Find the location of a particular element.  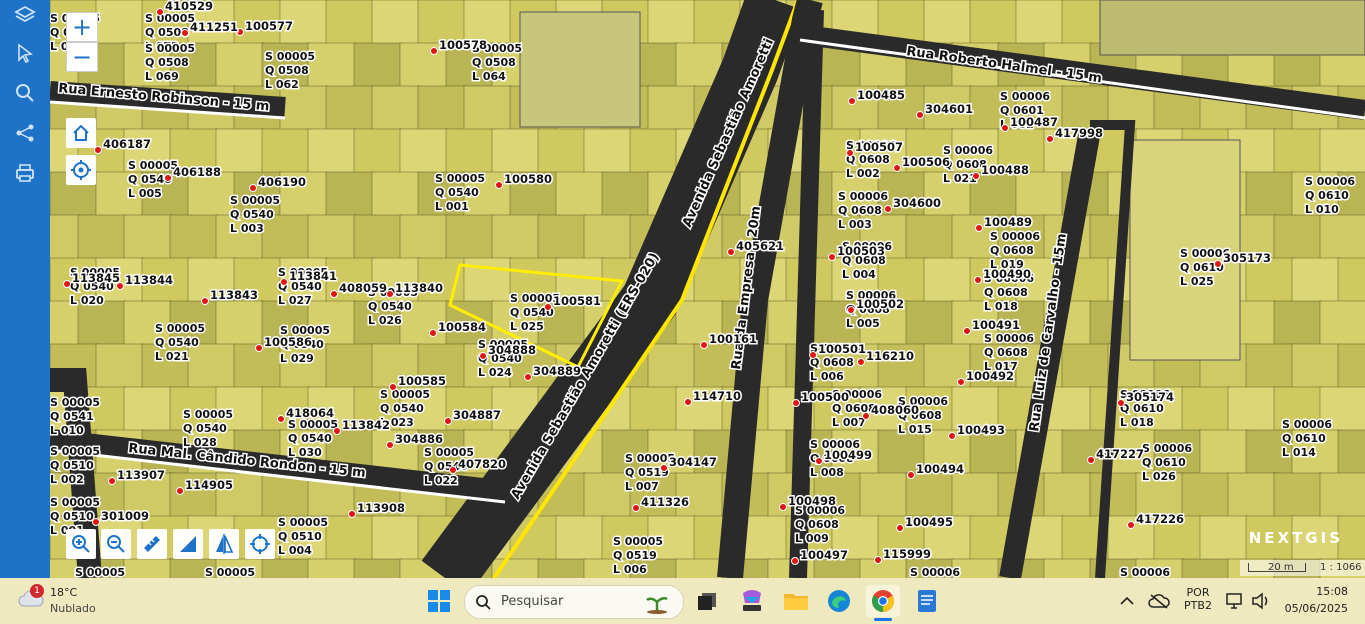

lot-code-line: Q 0519 is located at coordinates (635, 555).